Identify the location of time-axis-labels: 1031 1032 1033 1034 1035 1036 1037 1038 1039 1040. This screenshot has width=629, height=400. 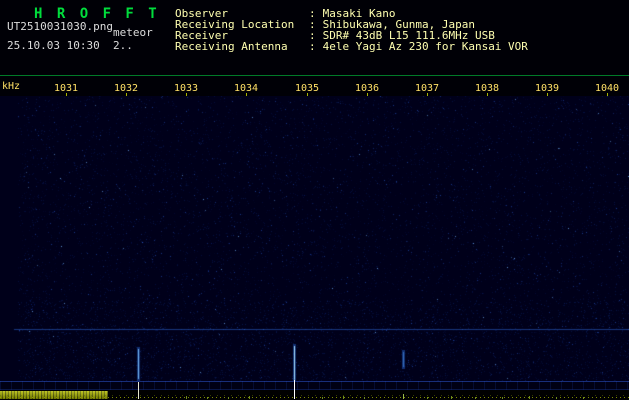
(314, 90).